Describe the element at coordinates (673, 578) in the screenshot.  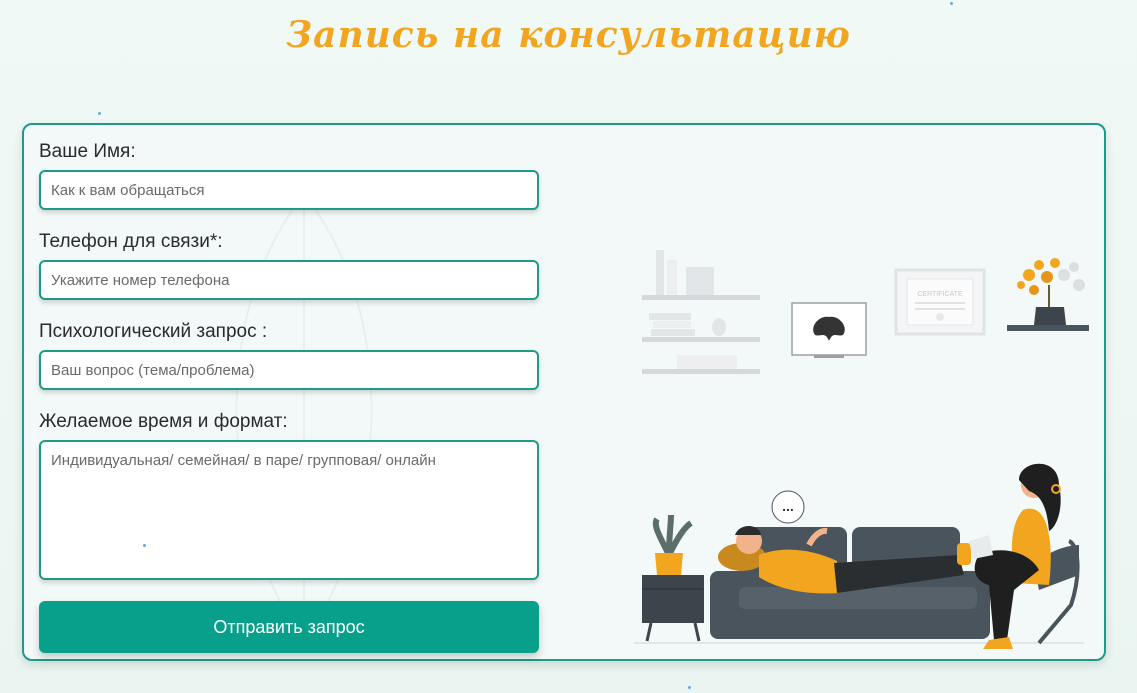
I see `side-table` at that location.